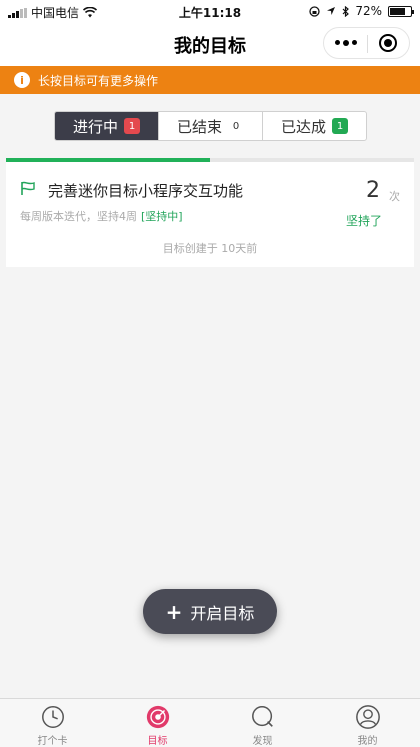 Image resolution: width=420 pixels, height=747 pixels. Describe the element at coordinates (174, 611) in the screenshot. I see `plus-icon: +` at that location.